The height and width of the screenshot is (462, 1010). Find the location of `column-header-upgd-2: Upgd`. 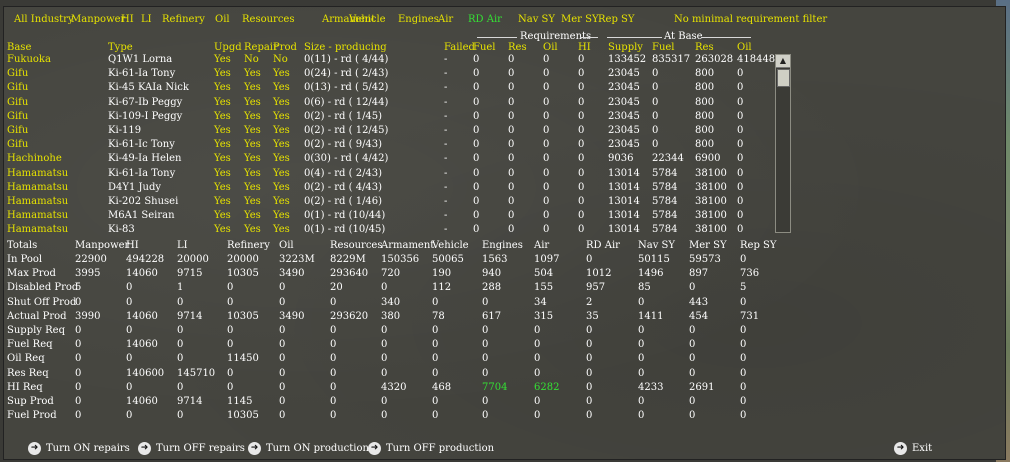

column-header-upgd-2: Upgd is located at coordinates (228, 47).